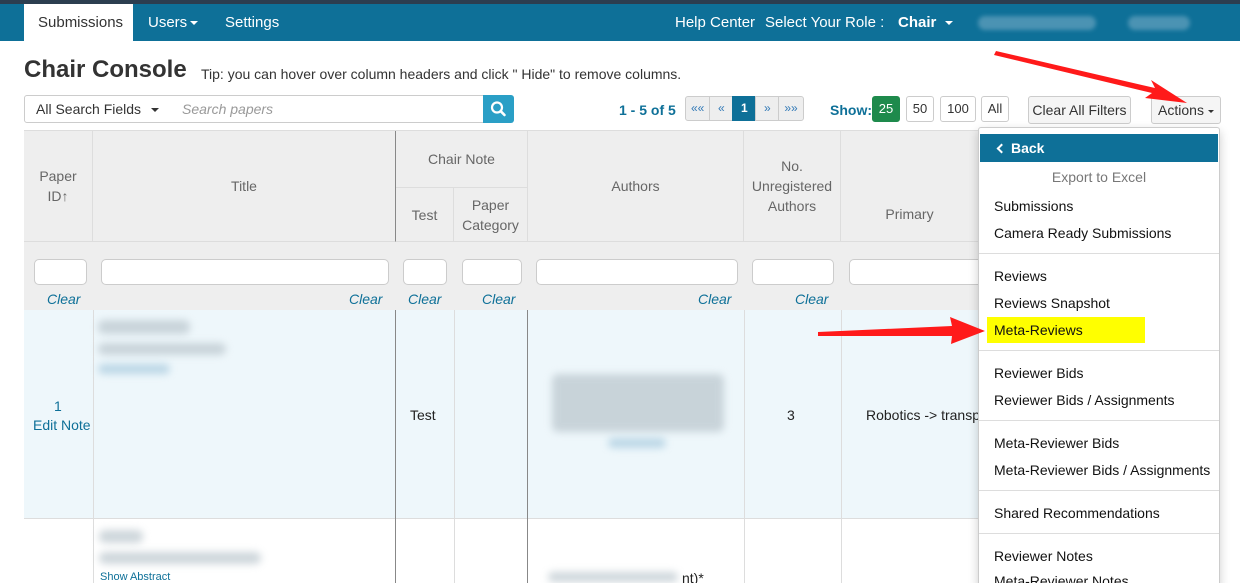 This screenshot has width=1240, height=583. I want to click on show-100-button: 100, so click(958, 109).